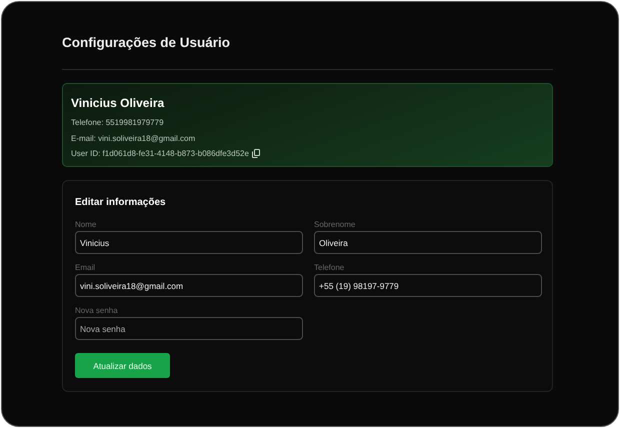 The height and width of the screenshot is (428, 620). What do you see at coordinates (121, 202) in the screenshot?
I see `form-title: Editar informações` at bounding box center [121, 202].